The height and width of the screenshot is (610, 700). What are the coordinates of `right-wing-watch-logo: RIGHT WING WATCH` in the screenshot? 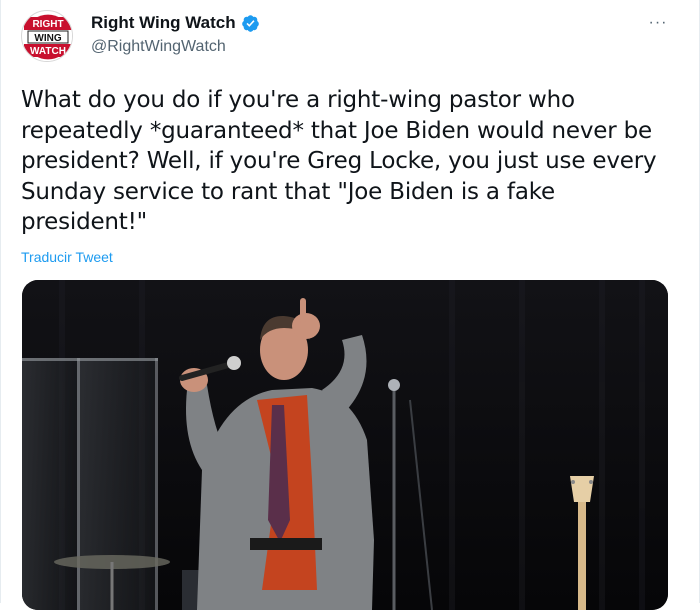 It's located at (47, 36).